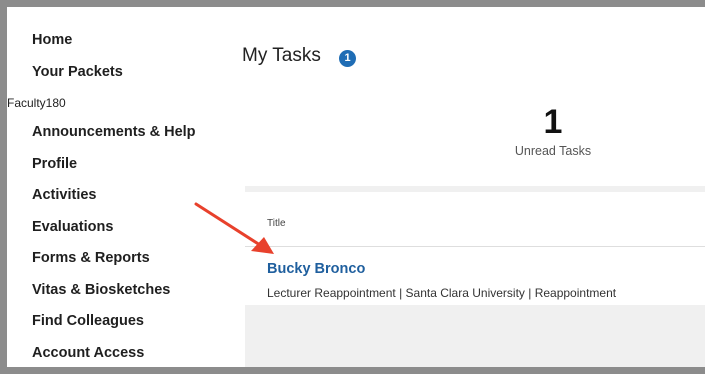 Image resolution: width=705 pixels, height=374 pixels. What do you see at coordinates (281, 55) in the screenshot?
I see `page-title: My Tasks` at bounding box center [281, 55].